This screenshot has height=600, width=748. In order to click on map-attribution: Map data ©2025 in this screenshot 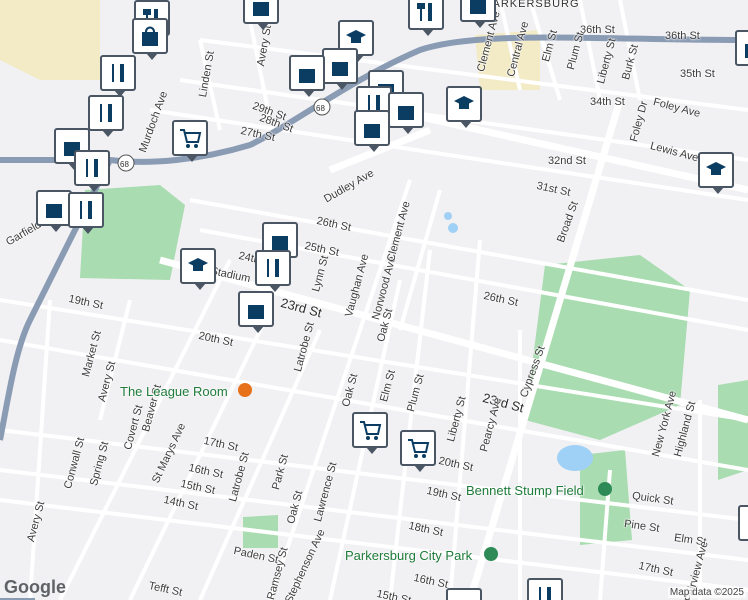, I will do `click(706, 592)`.